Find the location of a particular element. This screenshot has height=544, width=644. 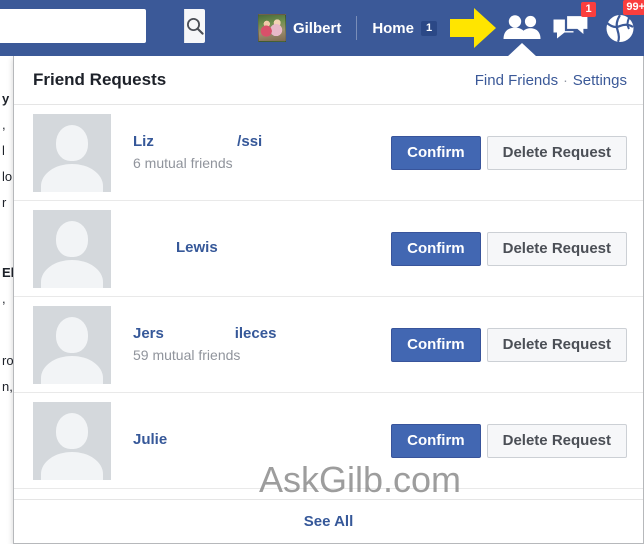

friend-requests-nav-item is located at coordinates (522, 28).